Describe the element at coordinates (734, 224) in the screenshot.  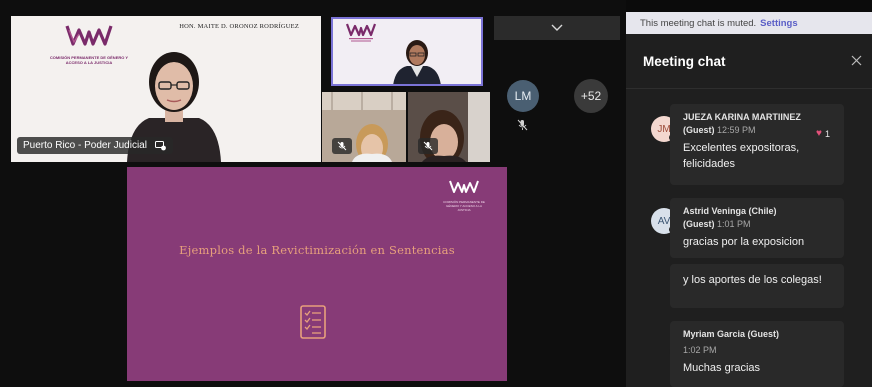
I see `message-time: 1:01 PM` at that location.